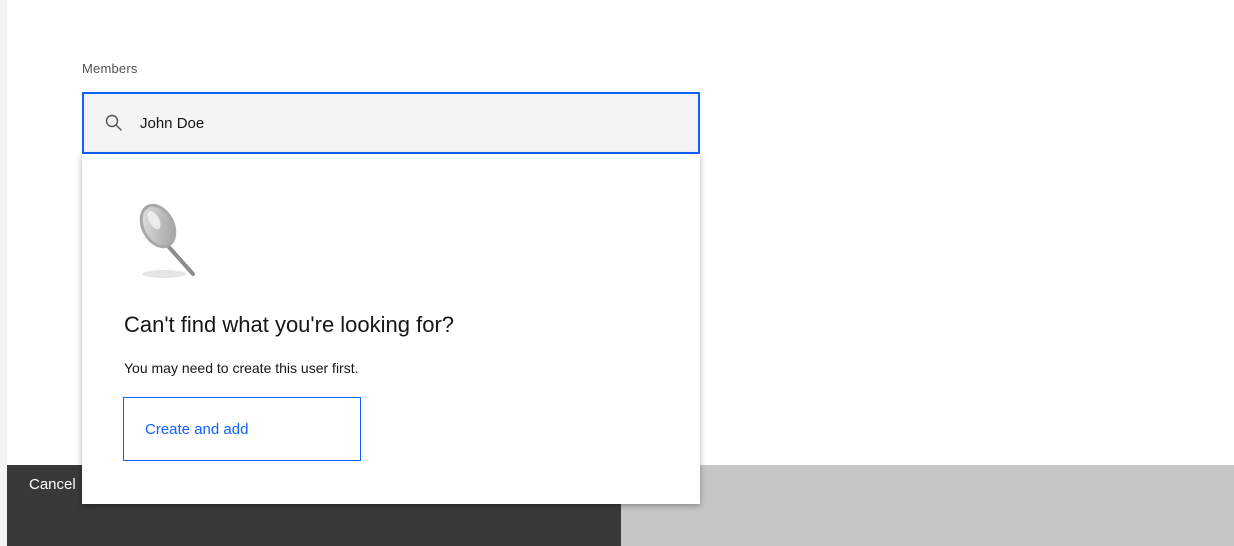 Image resolution: width=1234 pixels, height=546 pixels. What do you see at coordinates (241, 368) in the screenshot?
I see `empty-state-description: You may need to create this user first.` at bounding box center [241, 368].